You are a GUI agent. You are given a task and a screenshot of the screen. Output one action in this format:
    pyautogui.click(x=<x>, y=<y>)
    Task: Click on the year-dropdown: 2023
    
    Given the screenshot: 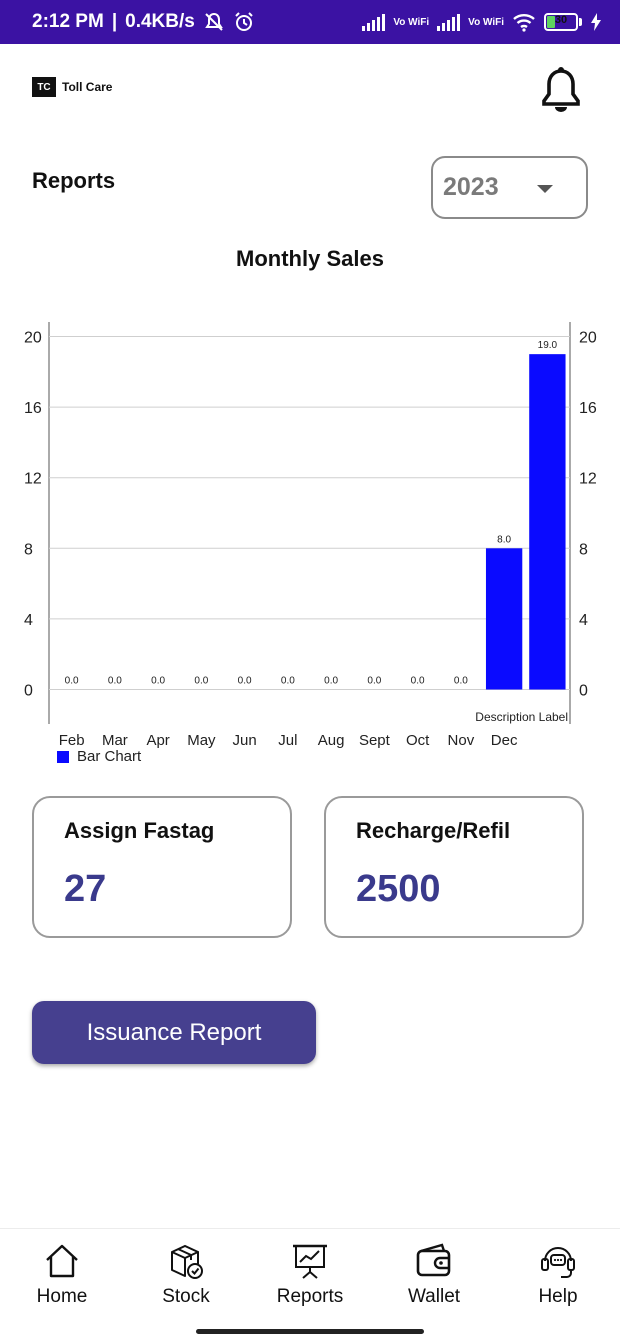 What is the action you would take?
    pyautogui.click(x=509, y=187)
    